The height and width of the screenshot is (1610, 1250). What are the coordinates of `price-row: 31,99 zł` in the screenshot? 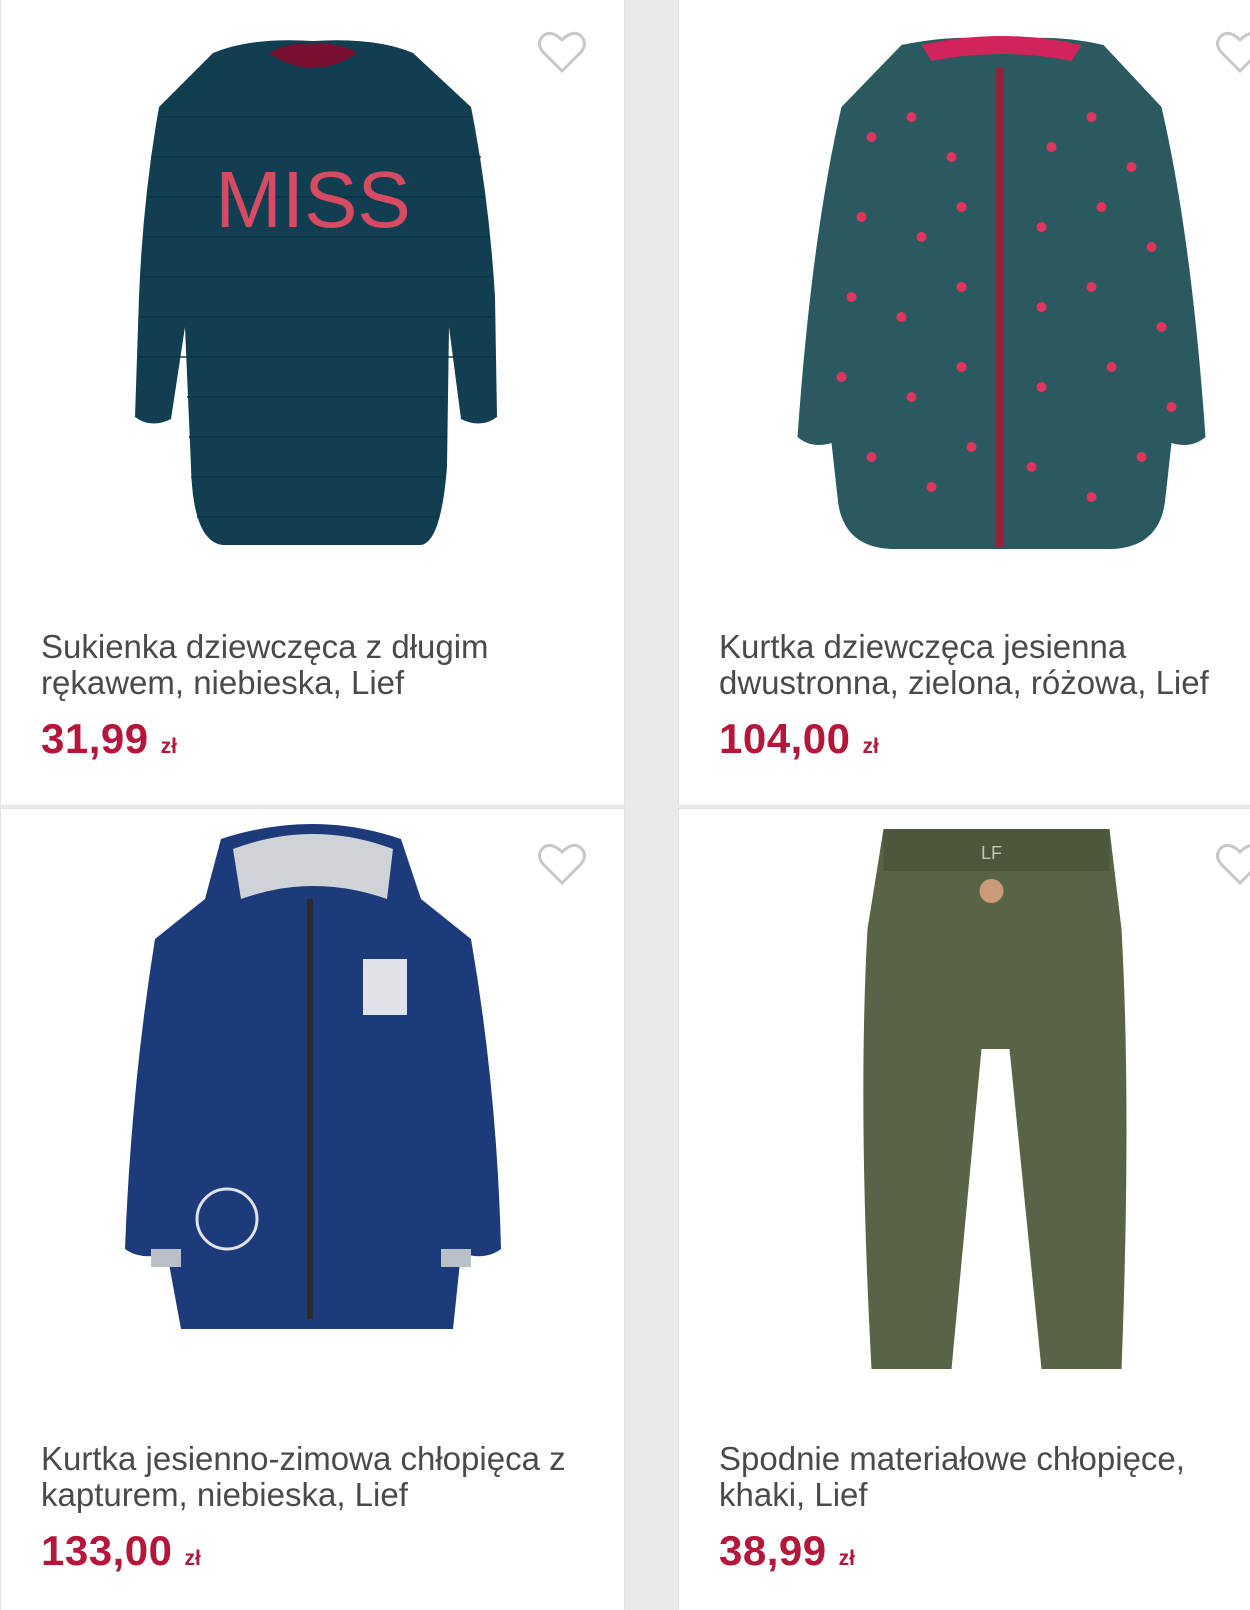 It's located at (109, 739).